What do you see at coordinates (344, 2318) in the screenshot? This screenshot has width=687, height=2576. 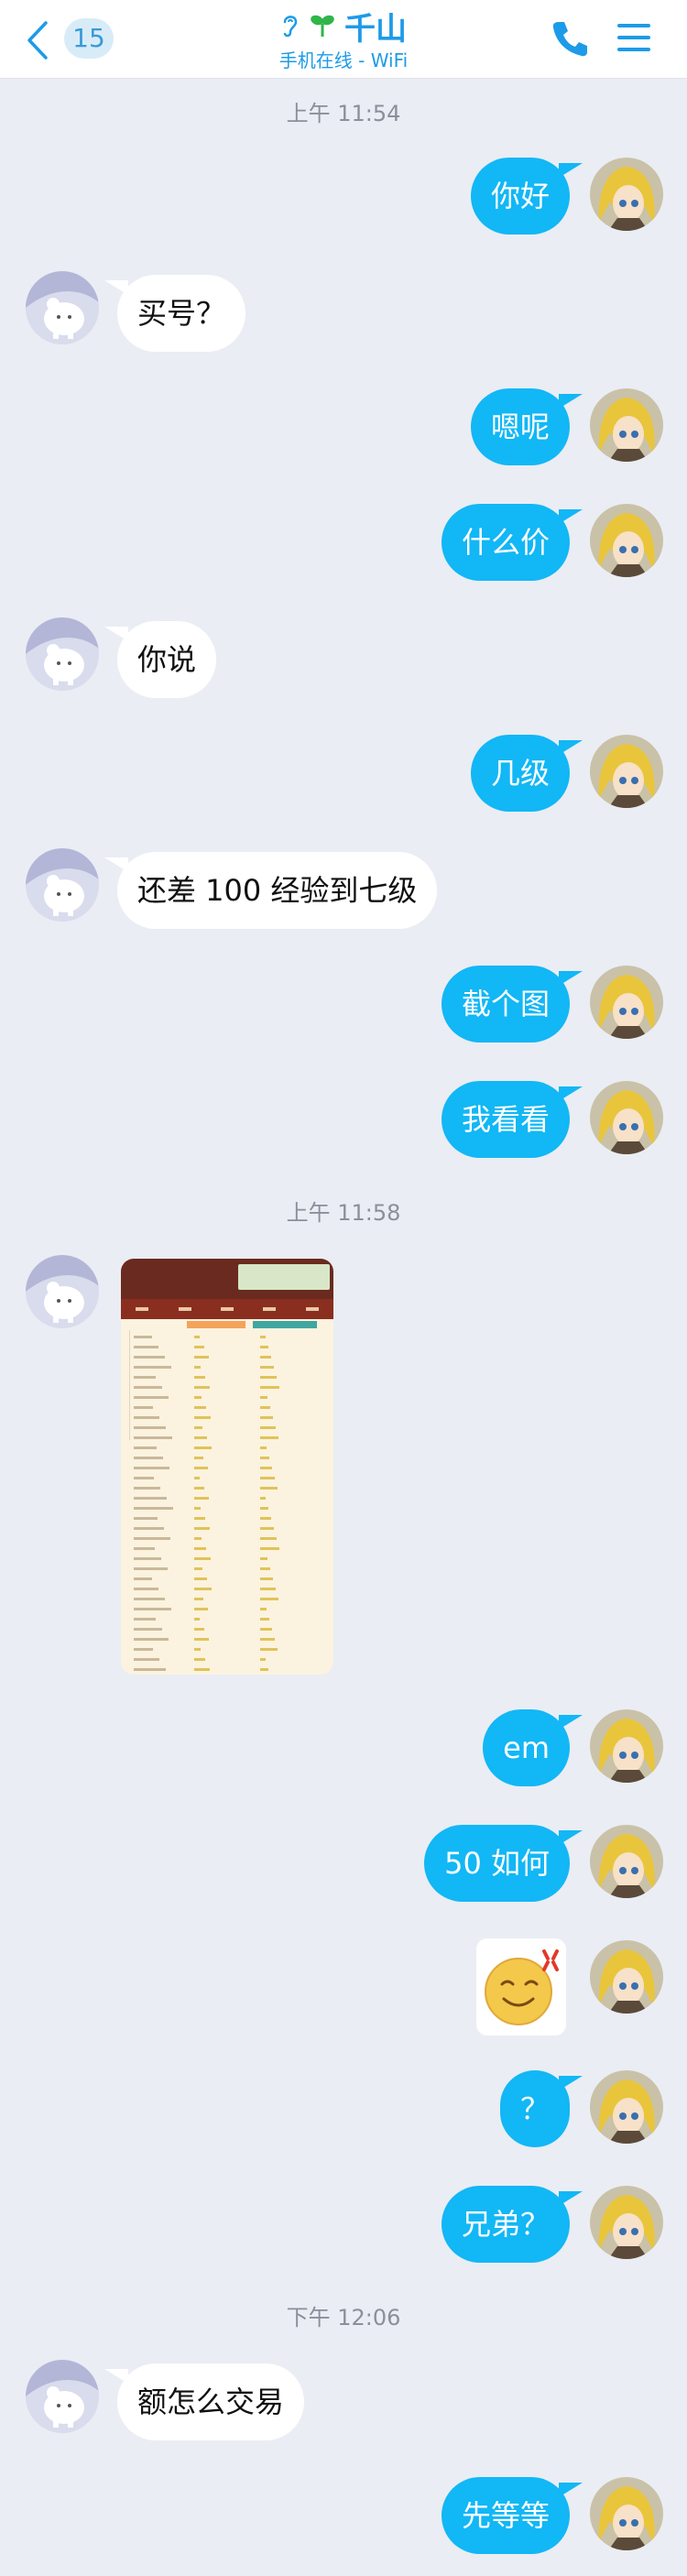 I see `timestamp: 下午 12:06` at bounding box center [344, 2318].